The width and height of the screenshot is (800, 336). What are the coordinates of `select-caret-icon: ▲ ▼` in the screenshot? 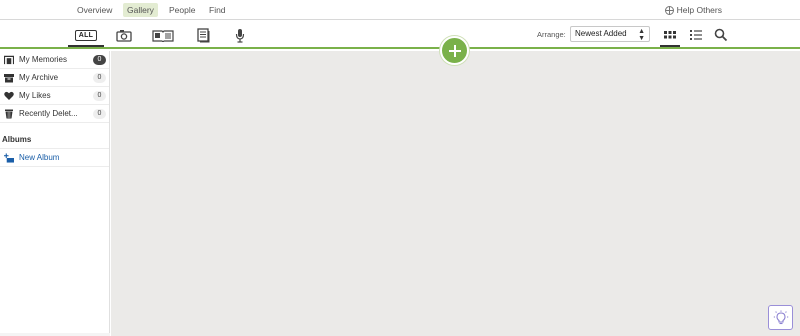 It's located at (641, 35).